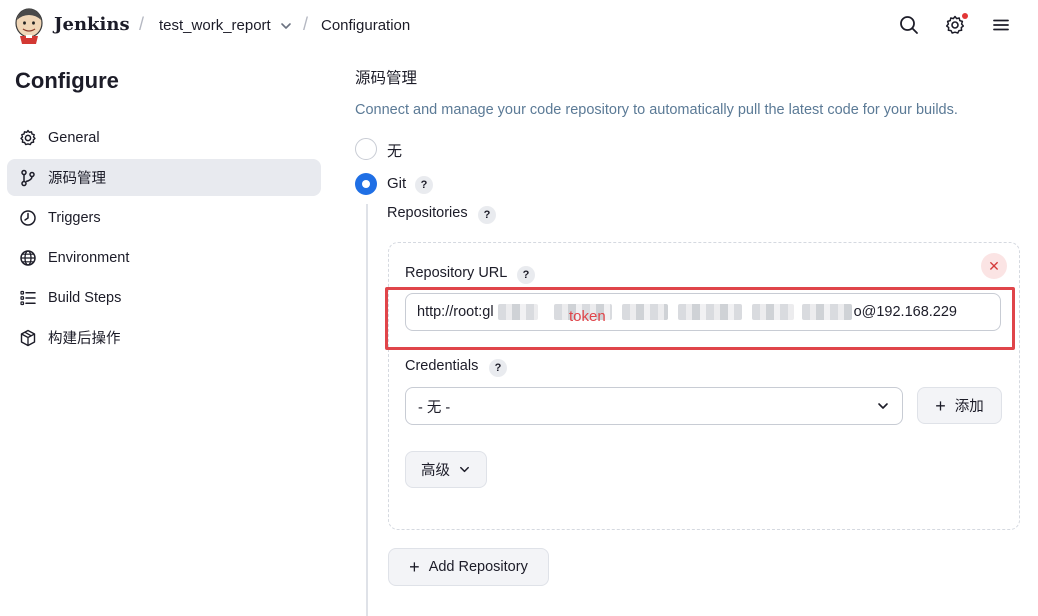 Image resolution: width=1038 pixels, height=616 pixels. What do you see at coordinates (74, 137) in the screenshot?
I see `sidebar-item-label: General` at bounding box center [74, 137].